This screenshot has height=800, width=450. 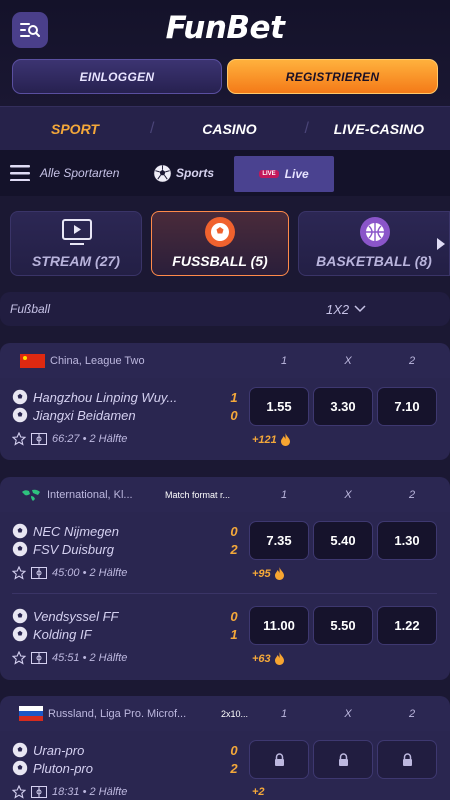 I want to click on odd-away: 1.22, so click(x=407, y=625).